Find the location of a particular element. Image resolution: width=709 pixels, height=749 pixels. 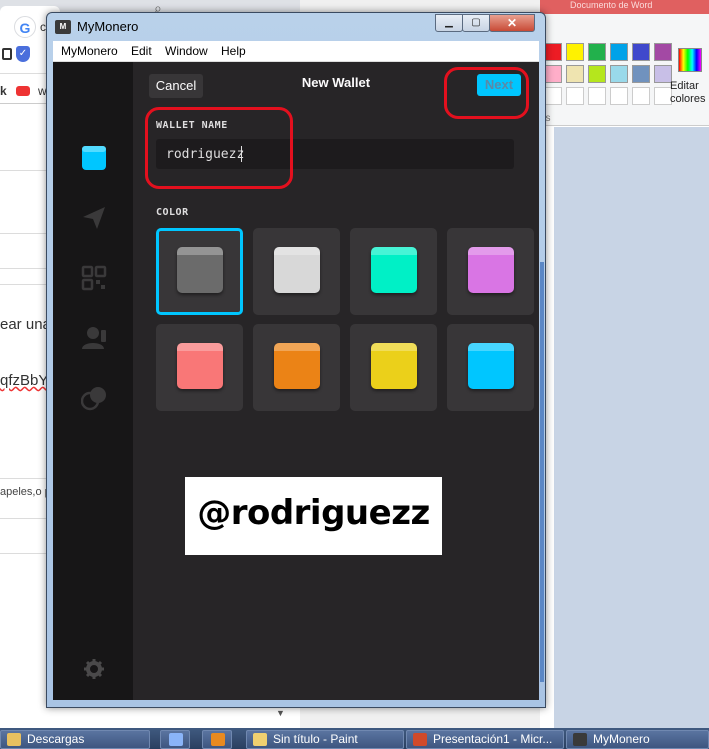

window-titlebar: M MyMonero ▁ ▢ ✕ is located at coordinates (296, 27).